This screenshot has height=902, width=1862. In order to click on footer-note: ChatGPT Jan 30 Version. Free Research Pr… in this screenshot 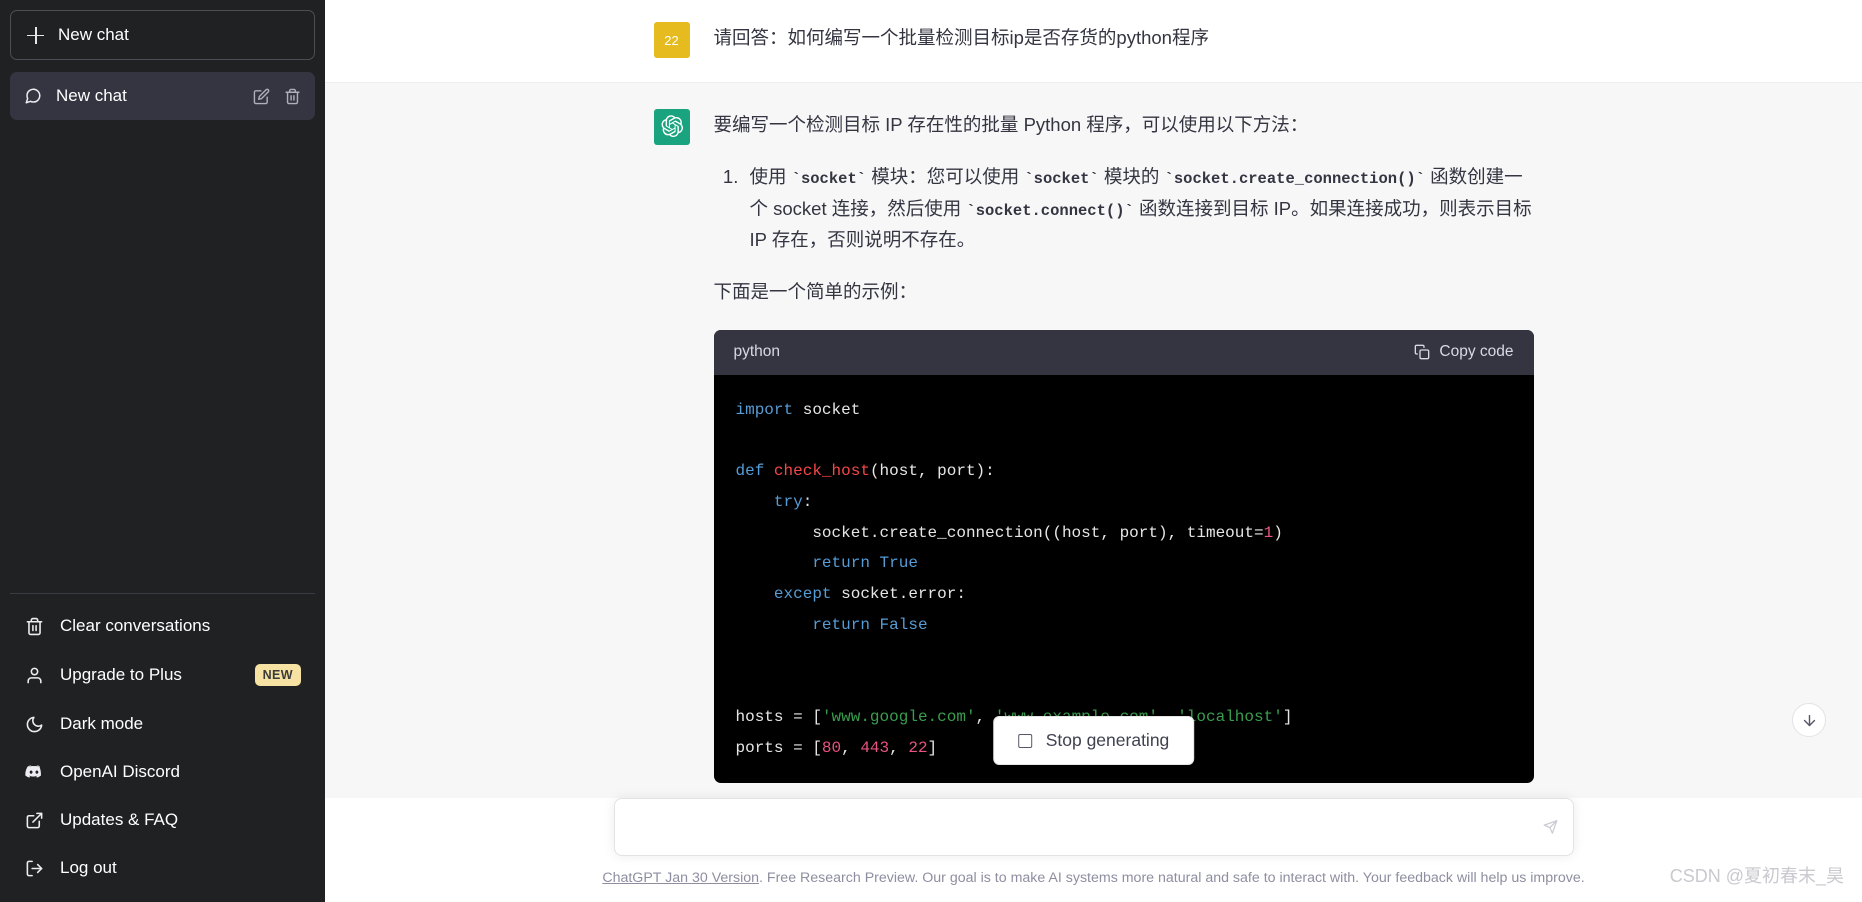, I will do `click(1093, 881)`.